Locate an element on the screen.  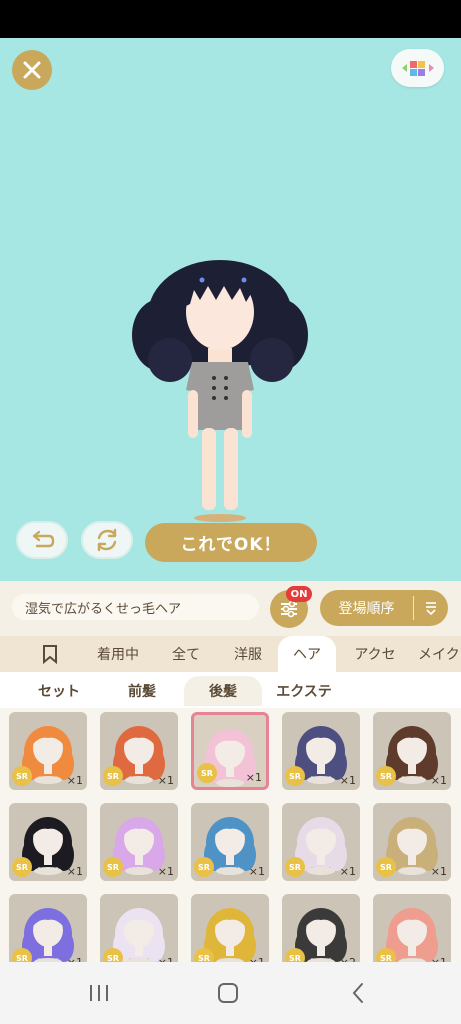
subtab-extensions: エクステ is located at coordinates (304, 691).